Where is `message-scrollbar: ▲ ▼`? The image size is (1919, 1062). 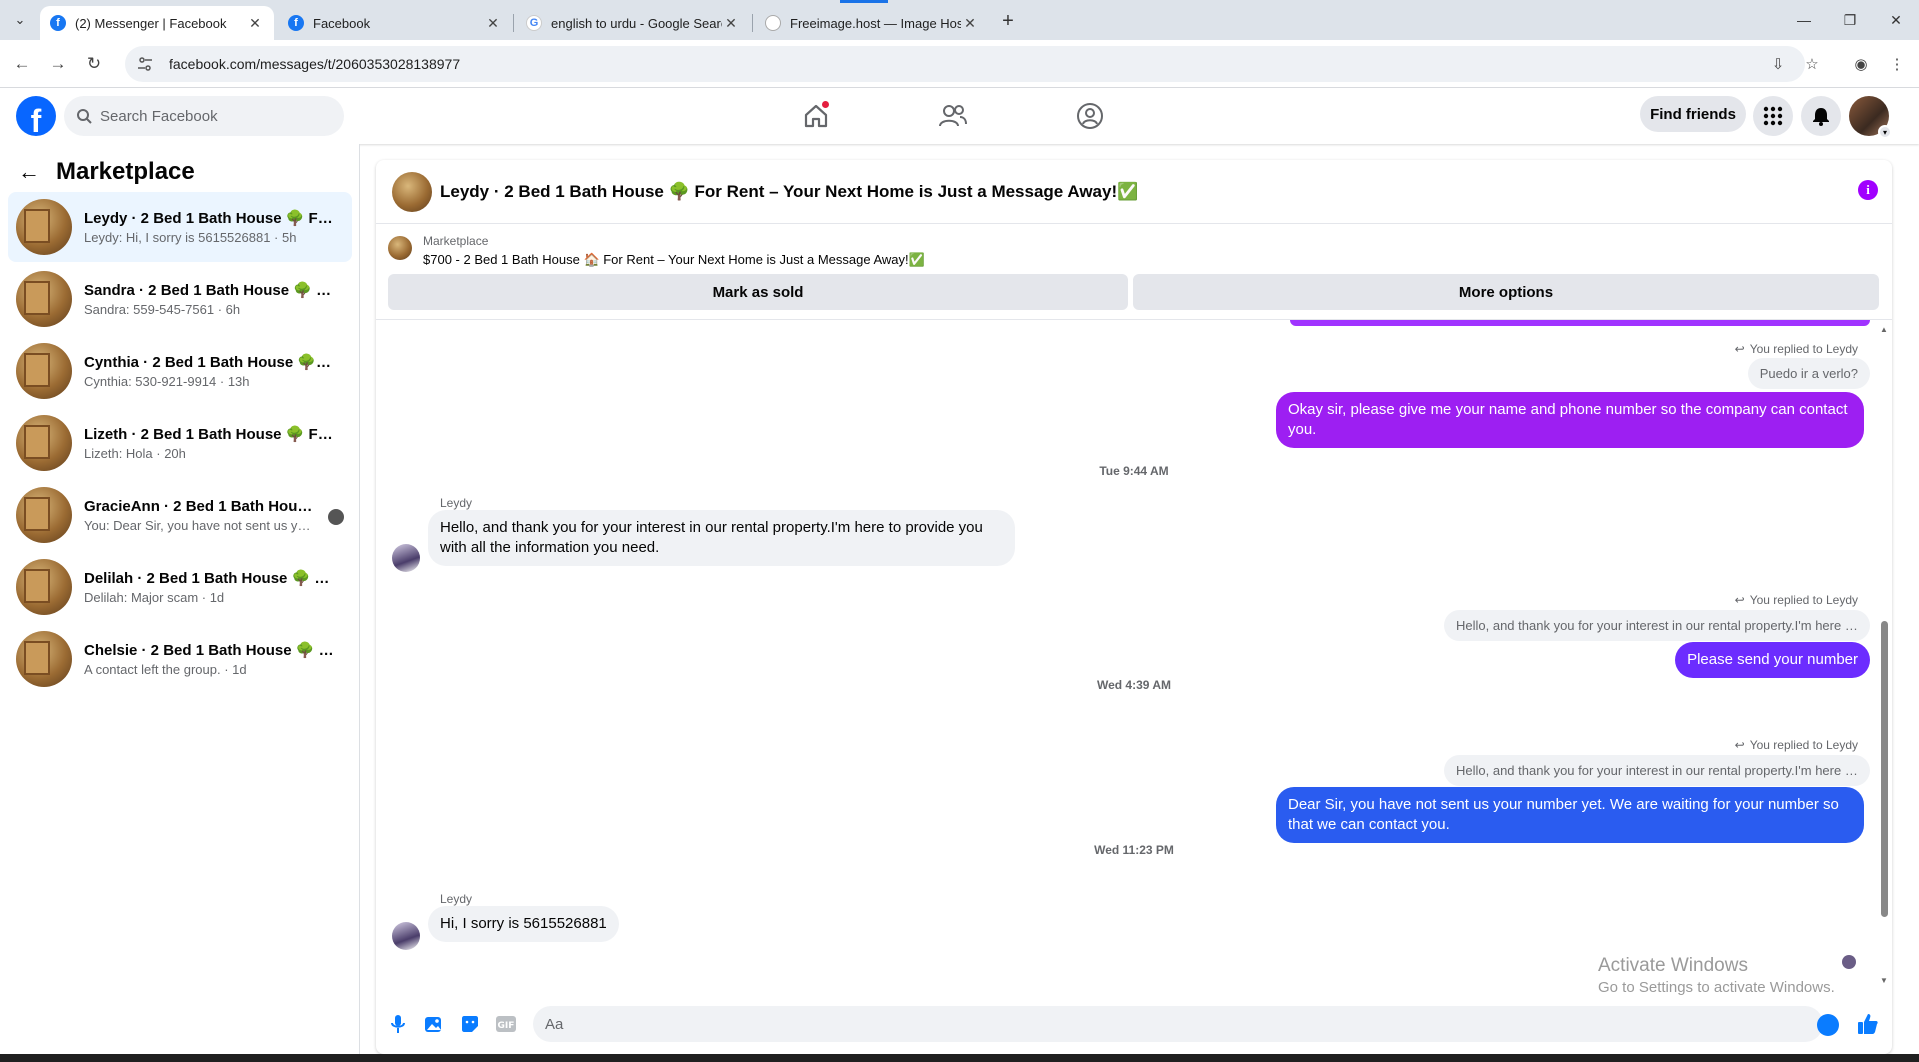 message-scrollbar: ▲ ▼ is located at coordinates (1884, 655).